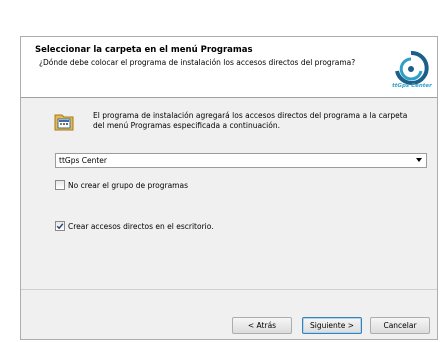  What do you see at coordinates (412, 86) in the screenshot?
I see `logo-text: ttGps Center` at bounding box center [412, 86].